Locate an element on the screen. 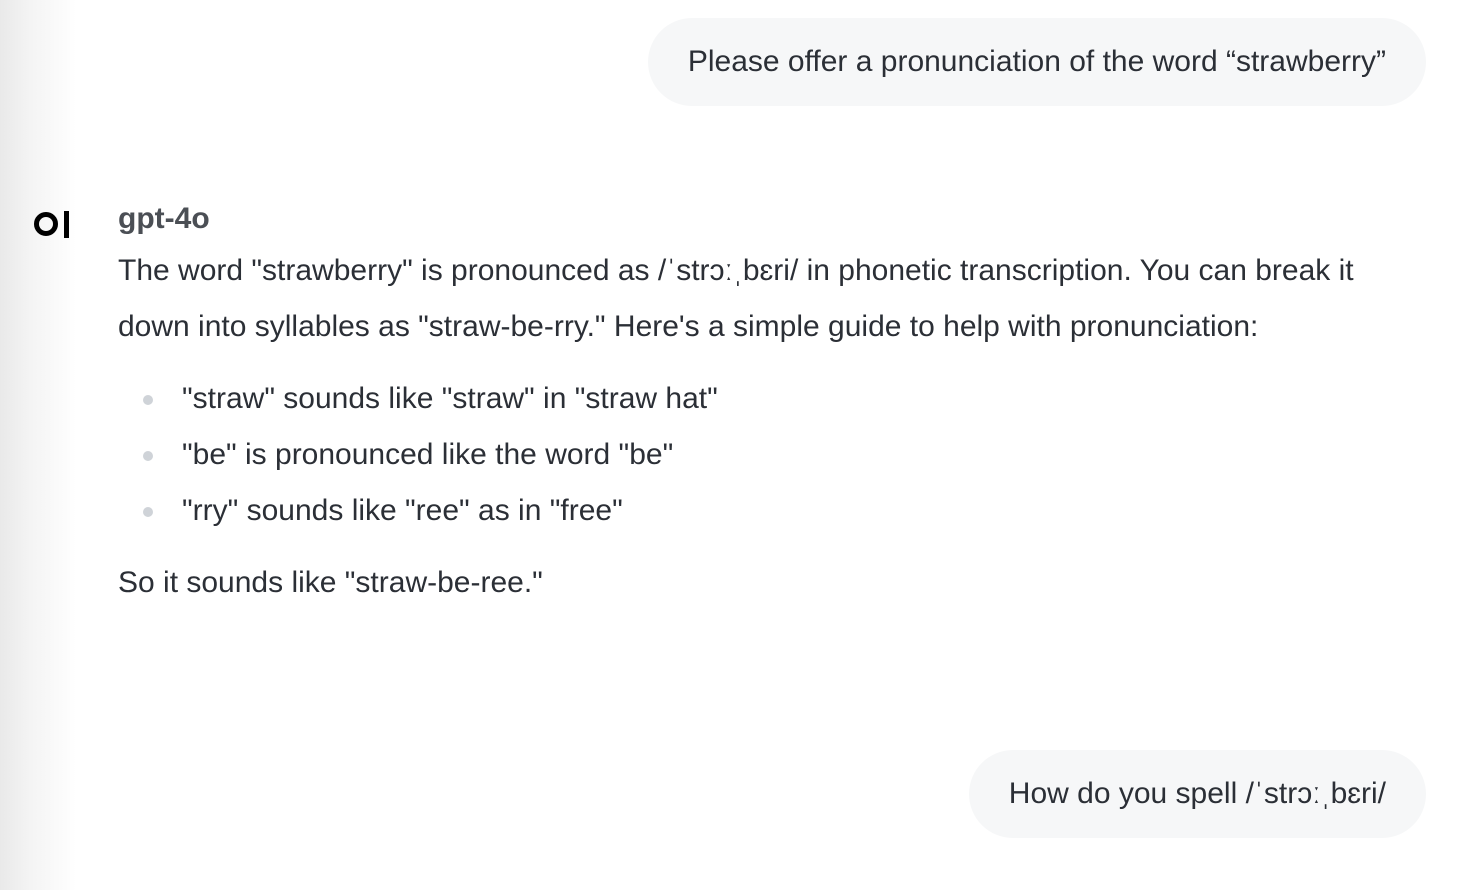 The width and height of the screenshot is (1458, 890). list-item: "be" is pronounced like the word "be" is located at coordinates (758, 455).